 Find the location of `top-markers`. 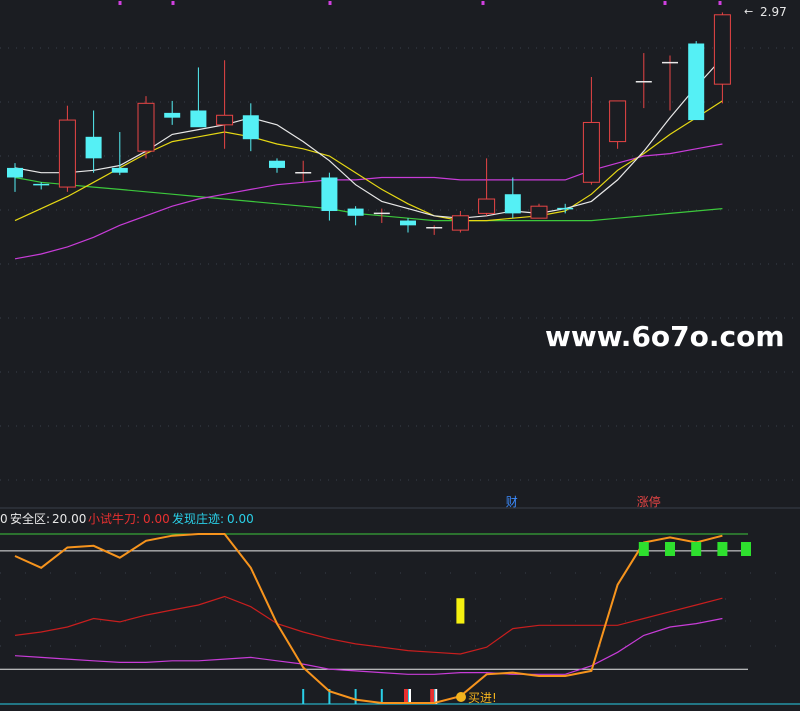

top-markers is located at coordinates (420, 3).